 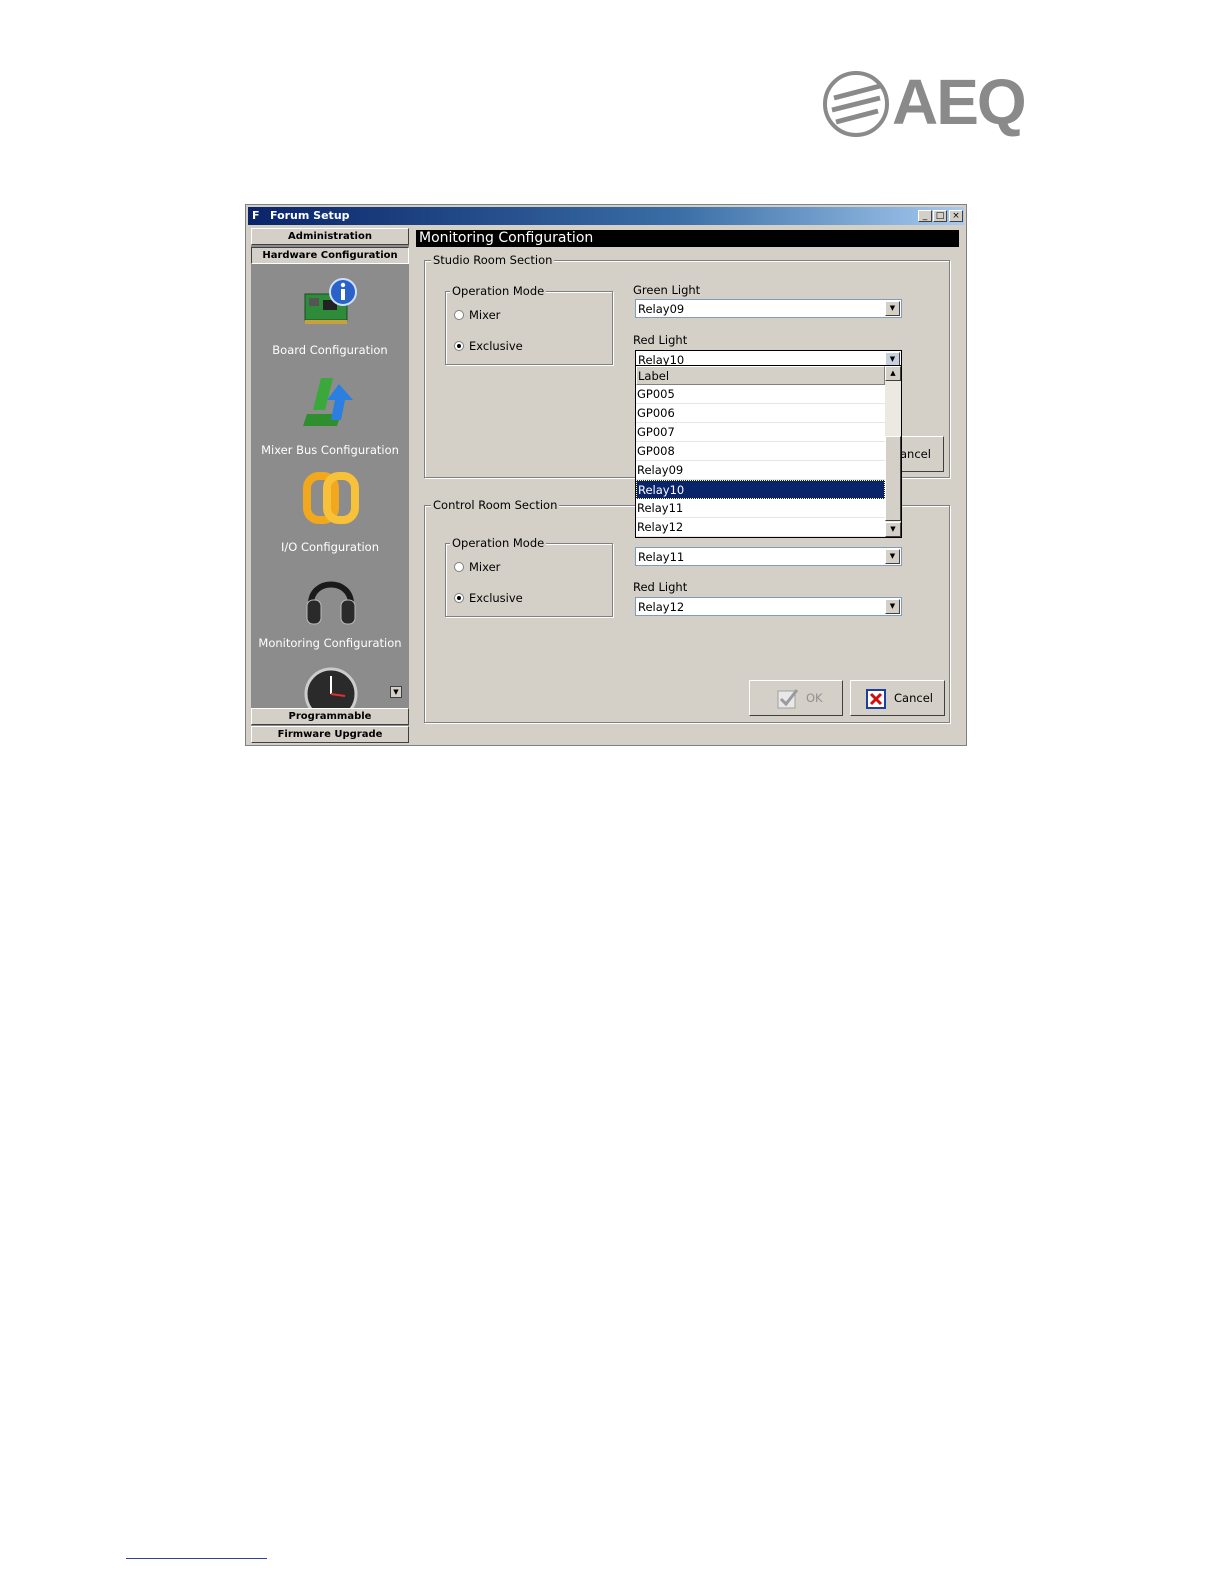 What do you see at coordinates (330, 350) in the screenshot?
I see `sidebar-item-label: Board Configuration` at bounding box center [330, 350].